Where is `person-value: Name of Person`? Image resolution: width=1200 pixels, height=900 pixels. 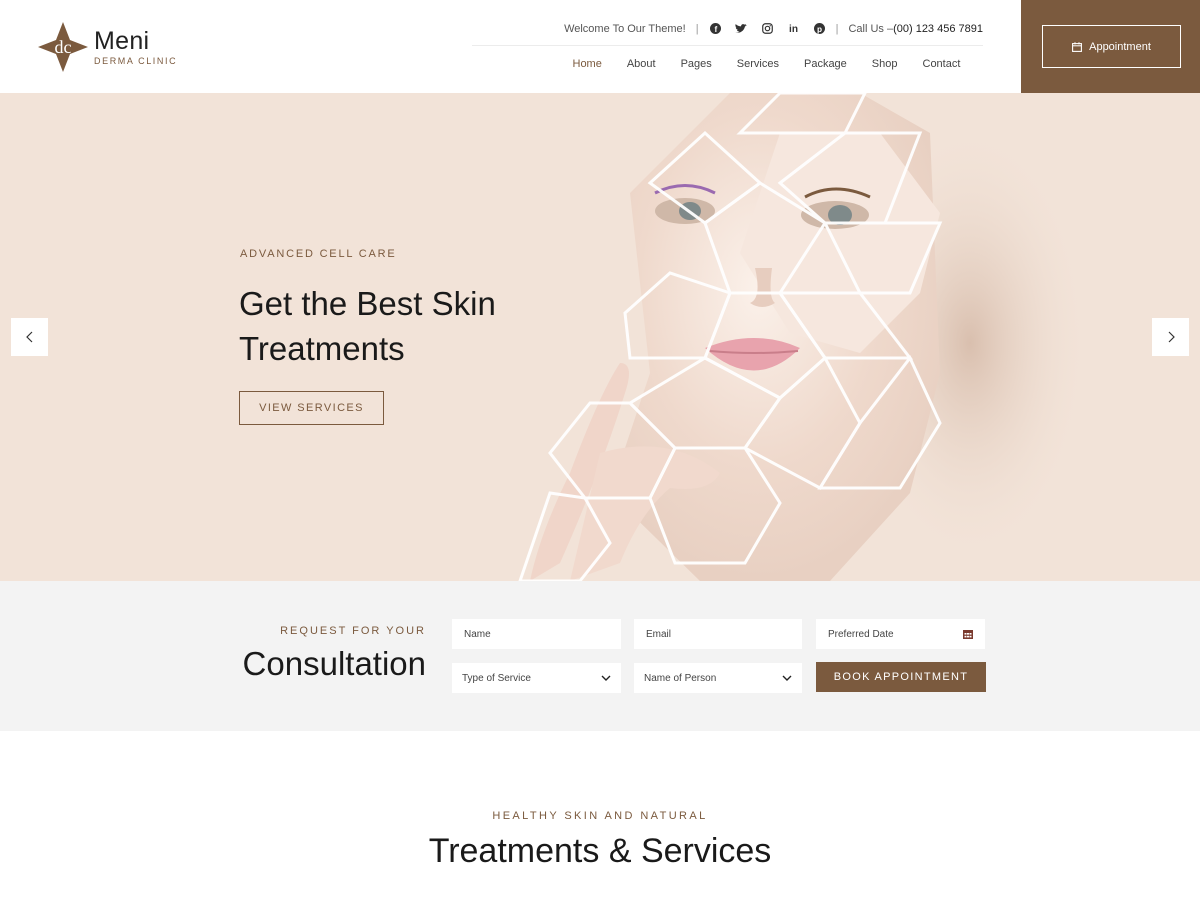 person-value: Name of Person is located at coordinates (680, 678).